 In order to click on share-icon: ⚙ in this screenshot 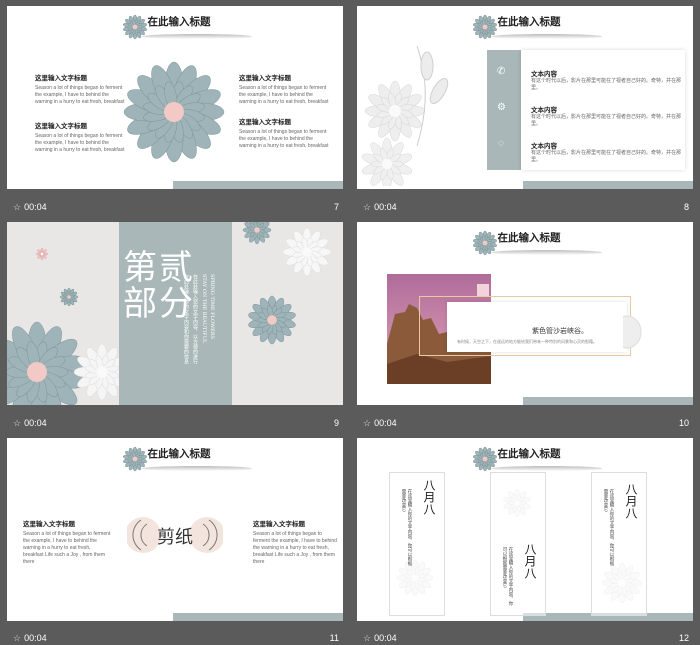, I will do `click(501, 107)`.